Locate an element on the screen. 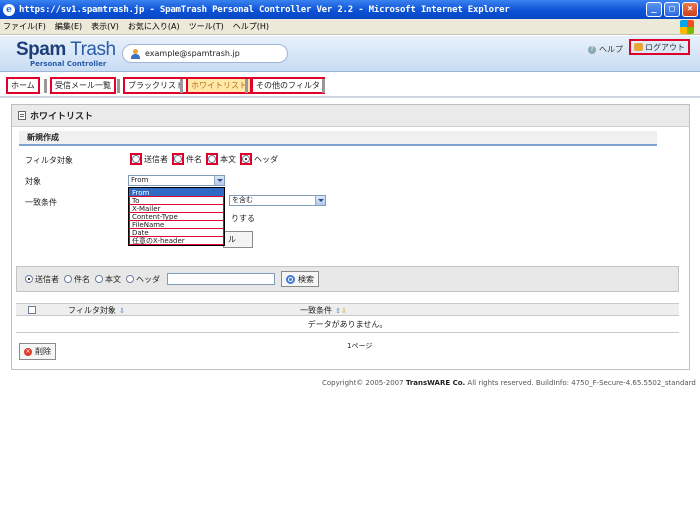 Image resolution: width=700 pixels, height=505 pixels. delete-button: × 削除 is located at coordinates (37, 351).